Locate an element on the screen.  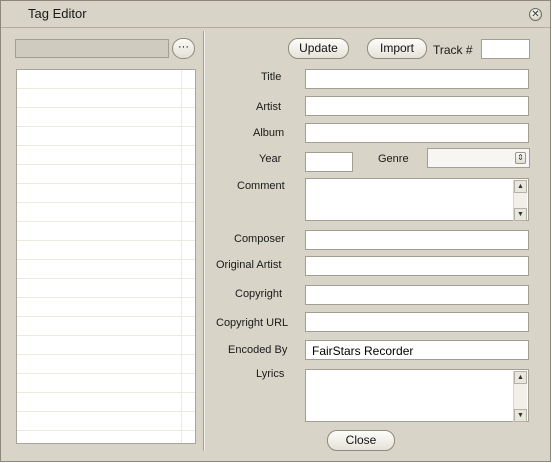
updown-chevron-icon: ⇕ is located at coordinates (520, 158).